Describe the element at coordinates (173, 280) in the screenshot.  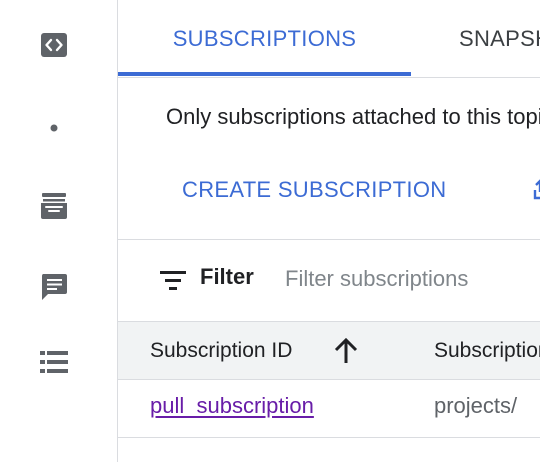
I see `filter-icon` at that location.